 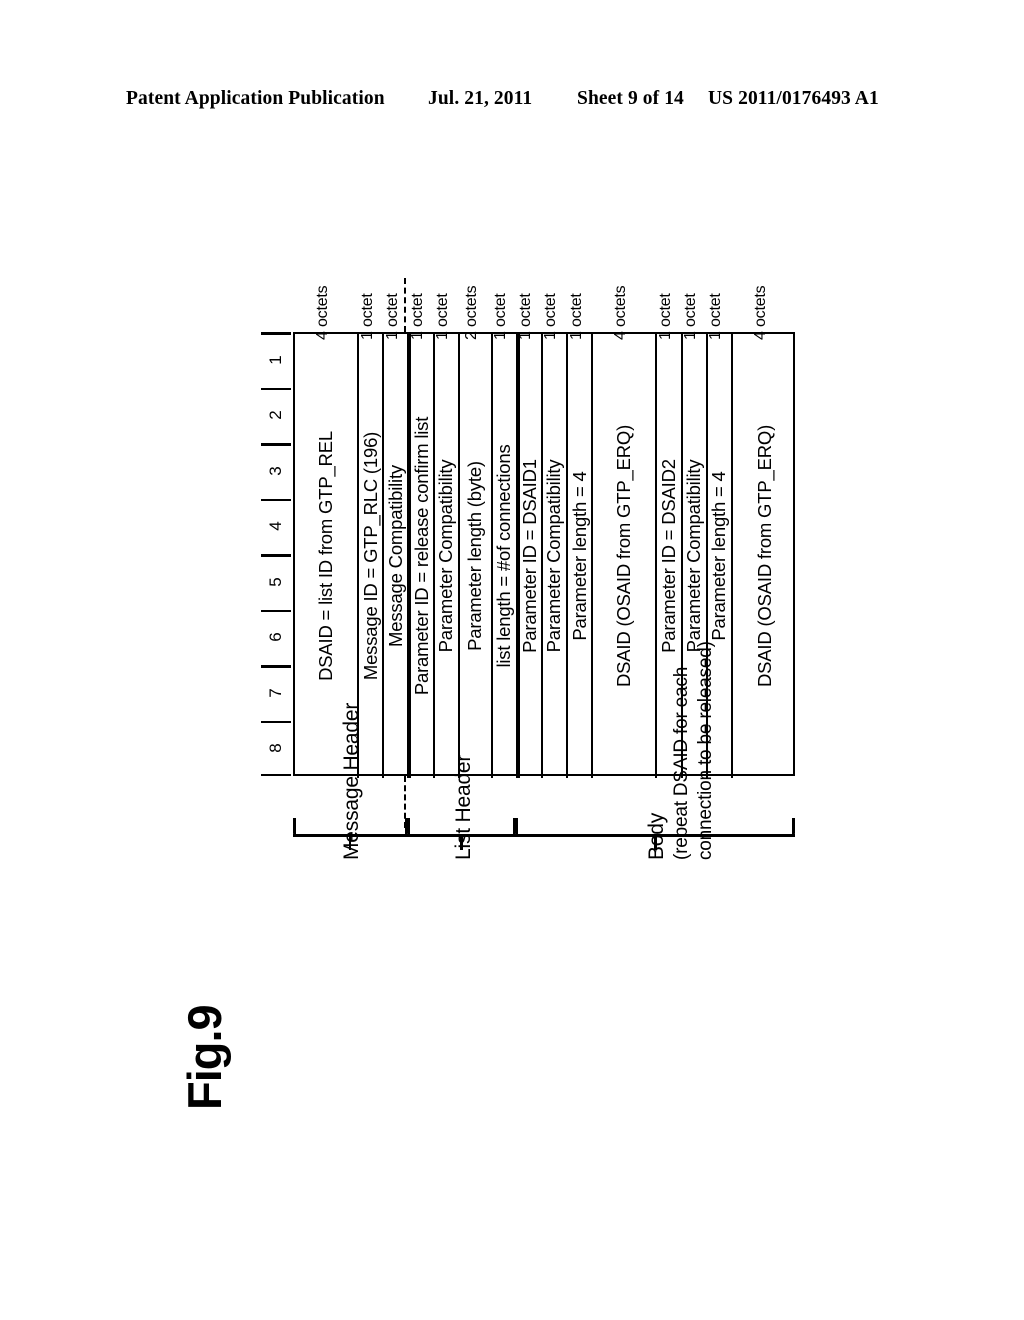 I want to click on group-label: List Header, so click(x=463, y=807).